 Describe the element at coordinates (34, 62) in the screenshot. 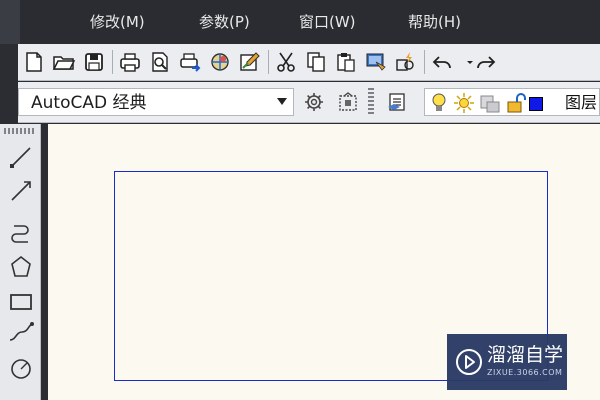

I see `new-file-icon` at that location.